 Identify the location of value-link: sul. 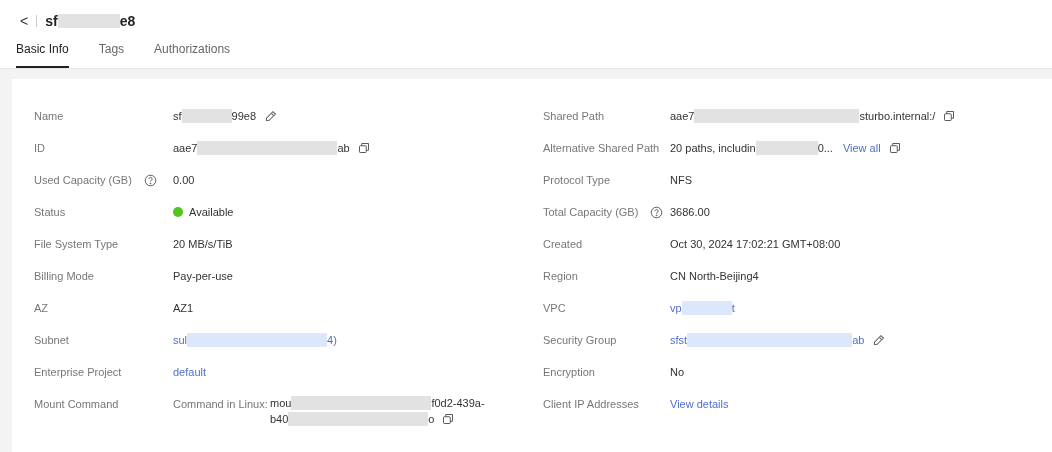
(180, 340).